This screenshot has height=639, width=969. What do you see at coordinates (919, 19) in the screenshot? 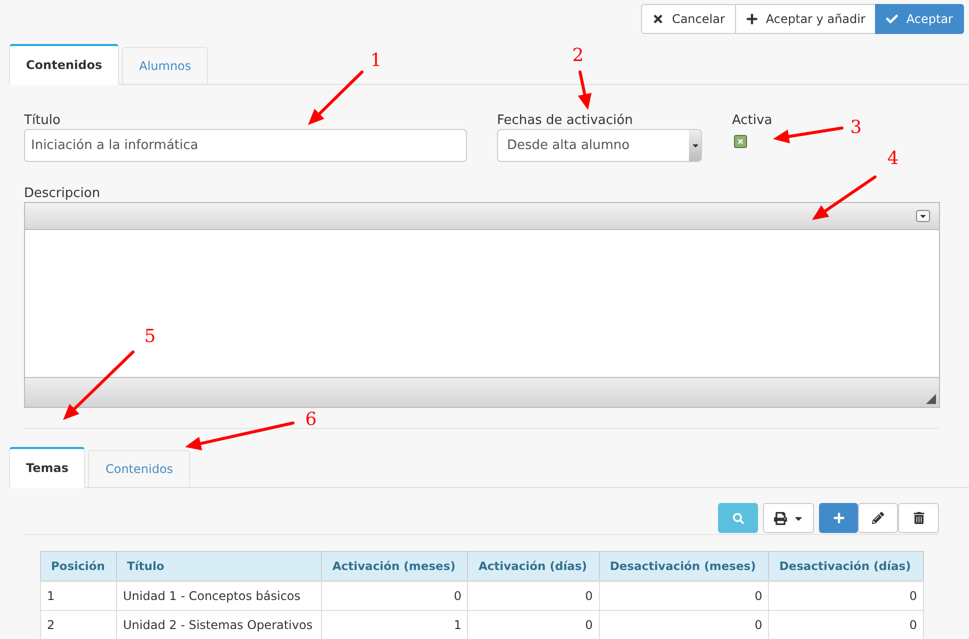
I see `accept-button: Aceptar` at bounding box center [919, 19].